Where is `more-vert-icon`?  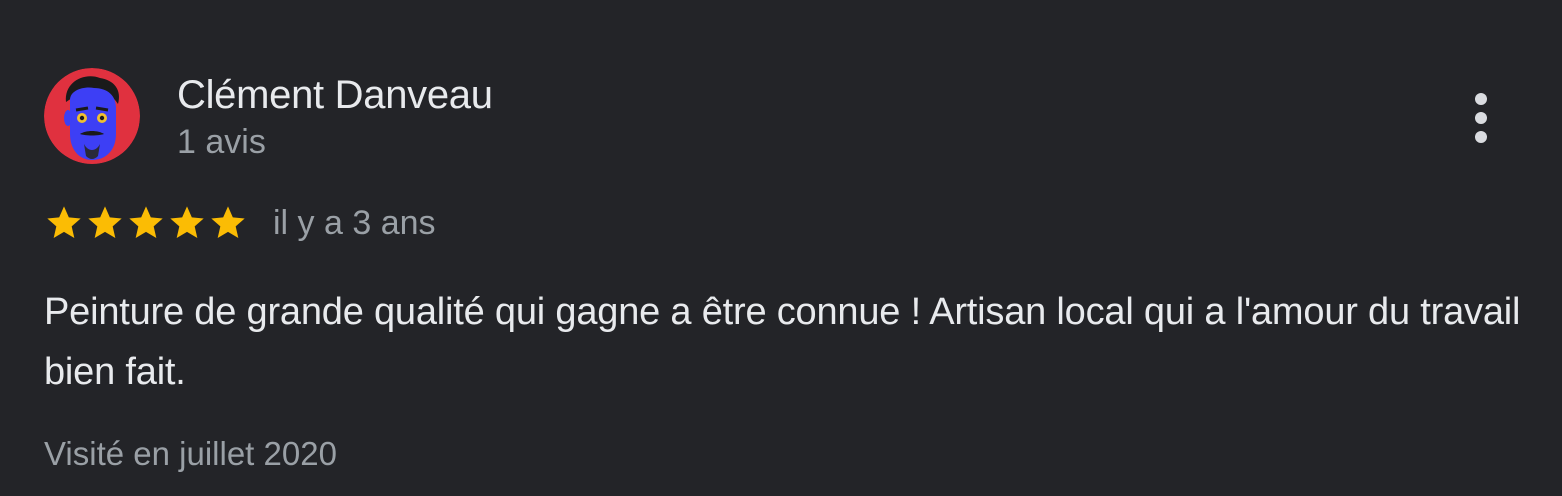
more-vert-icon is located at coordinates (1481, 118).